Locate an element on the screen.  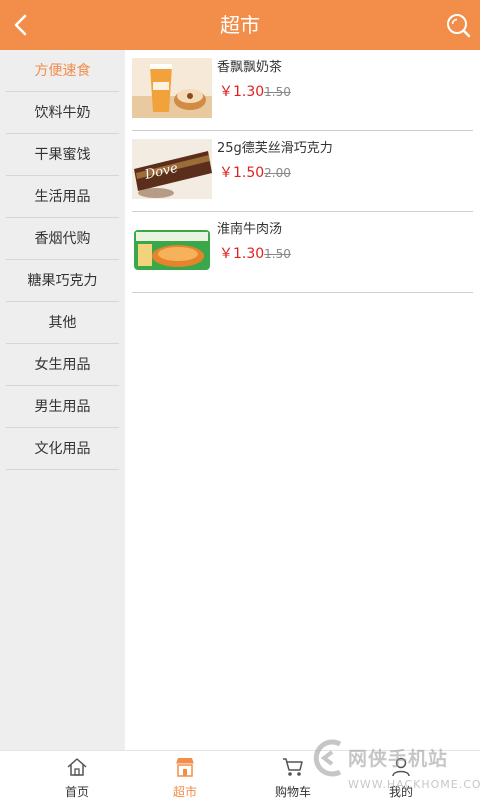
watermark-text: 网侠手机站 is located at coordinates (398, 759).